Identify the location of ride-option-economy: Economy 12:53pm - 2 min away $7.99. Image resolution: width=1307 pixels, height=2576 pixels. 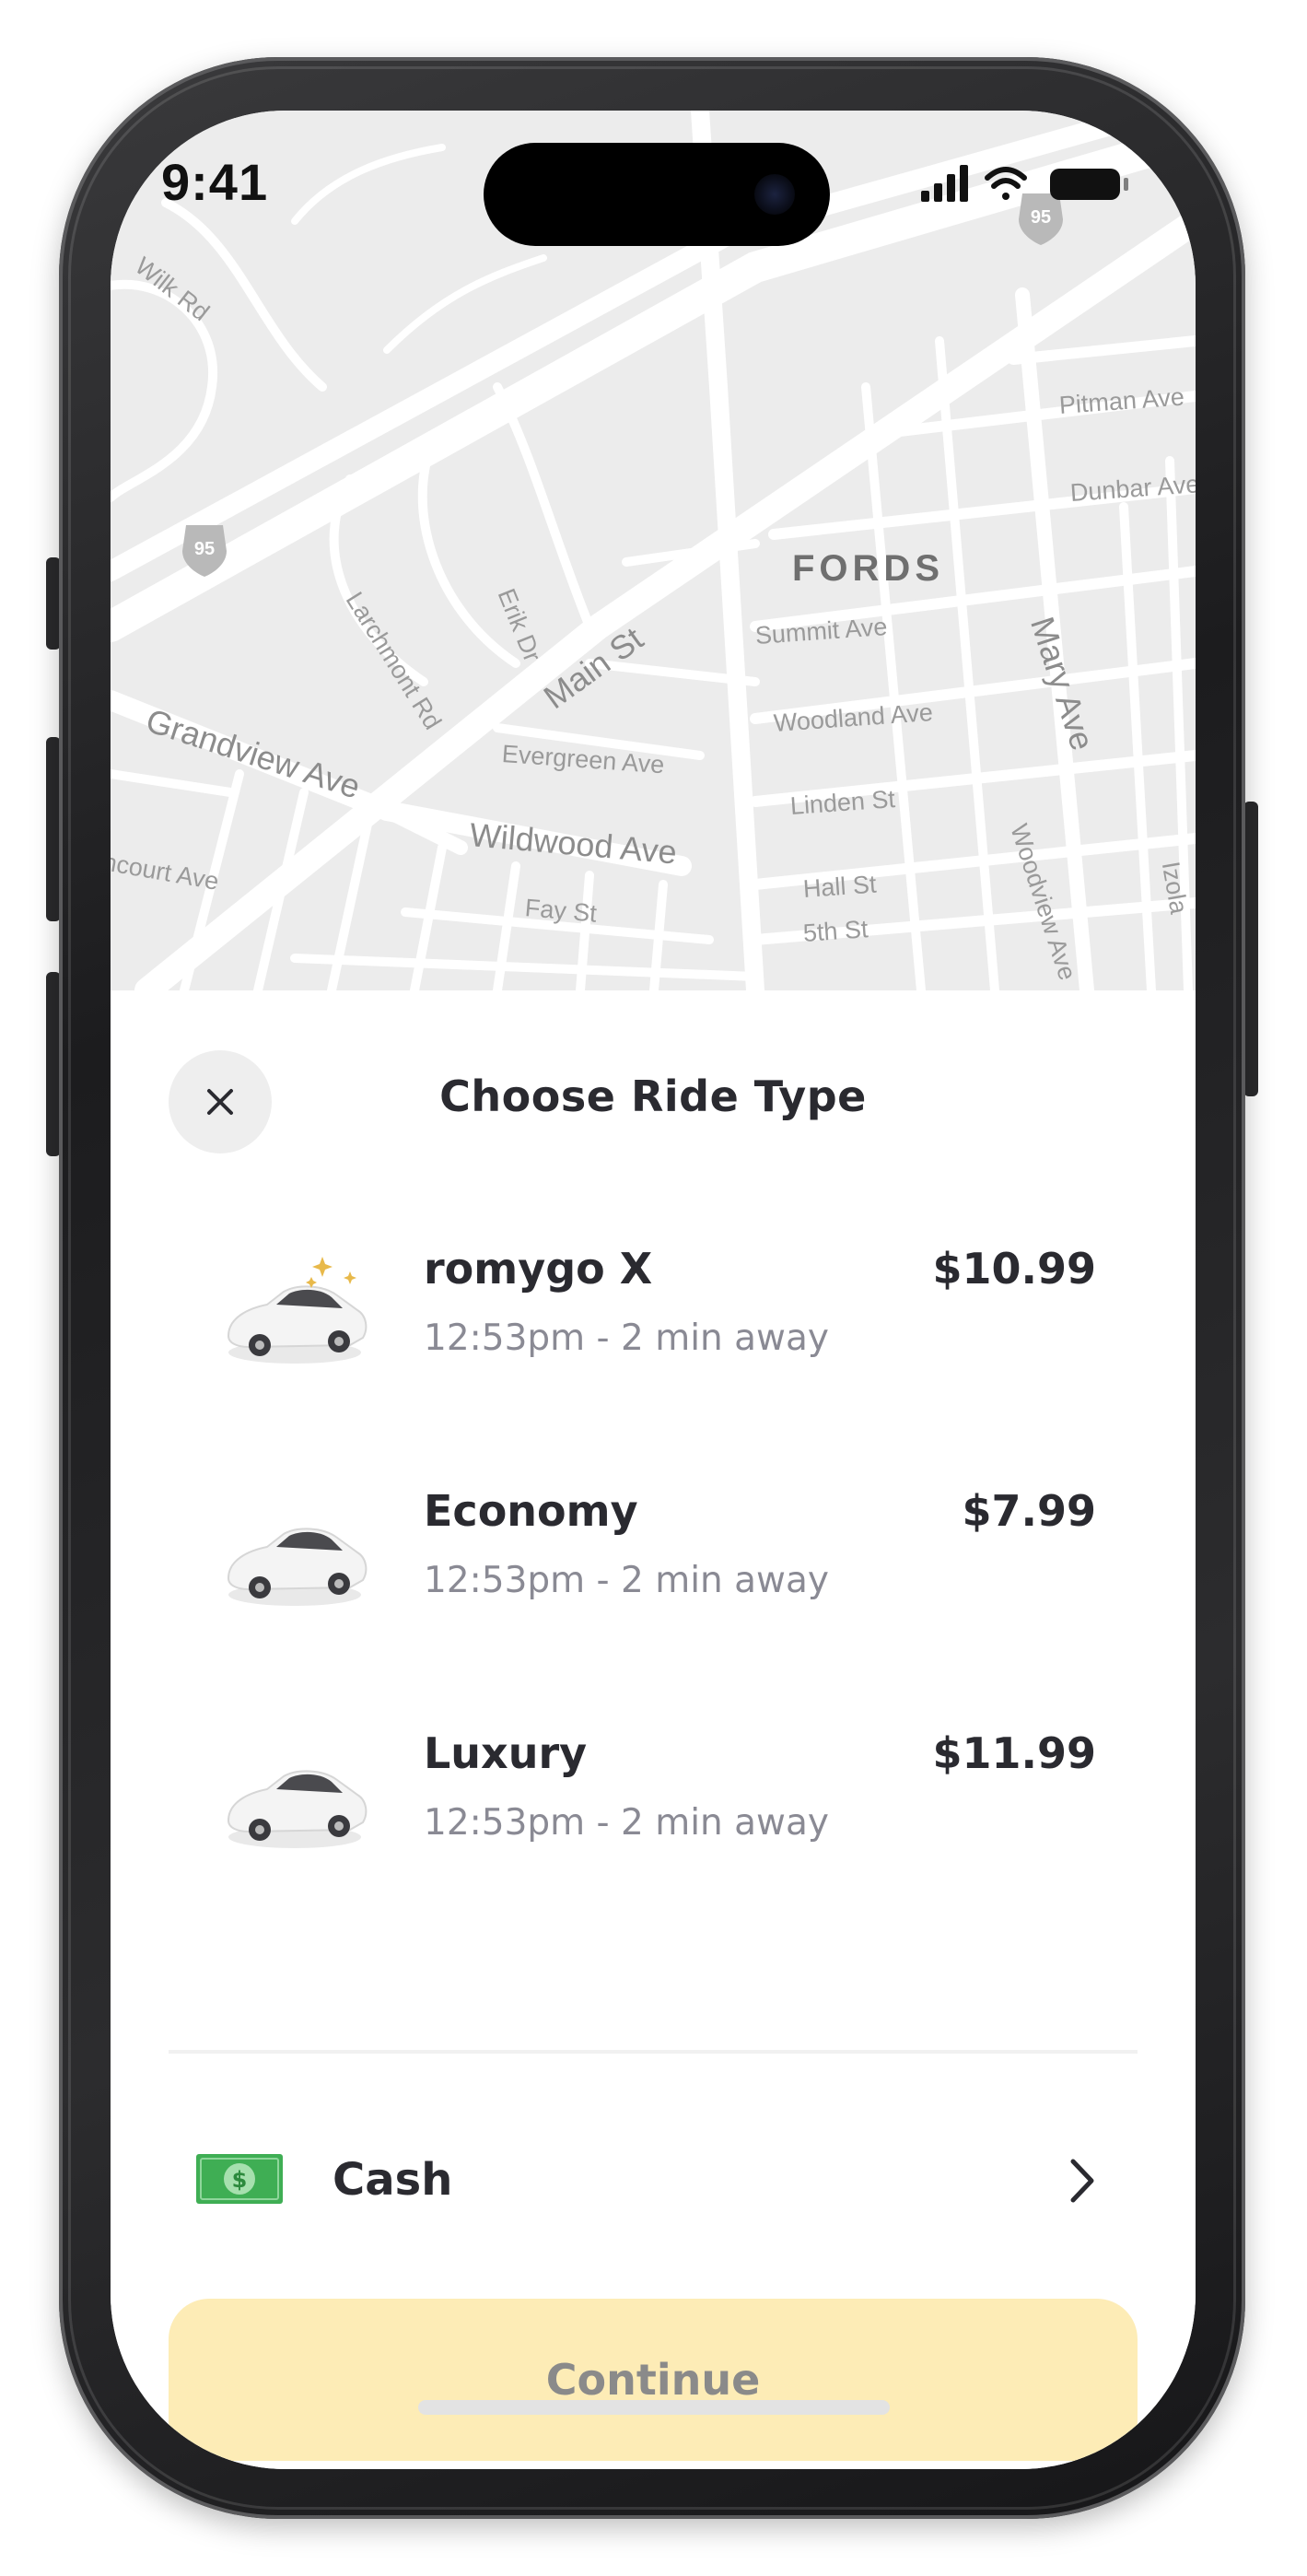
(654, 1559).